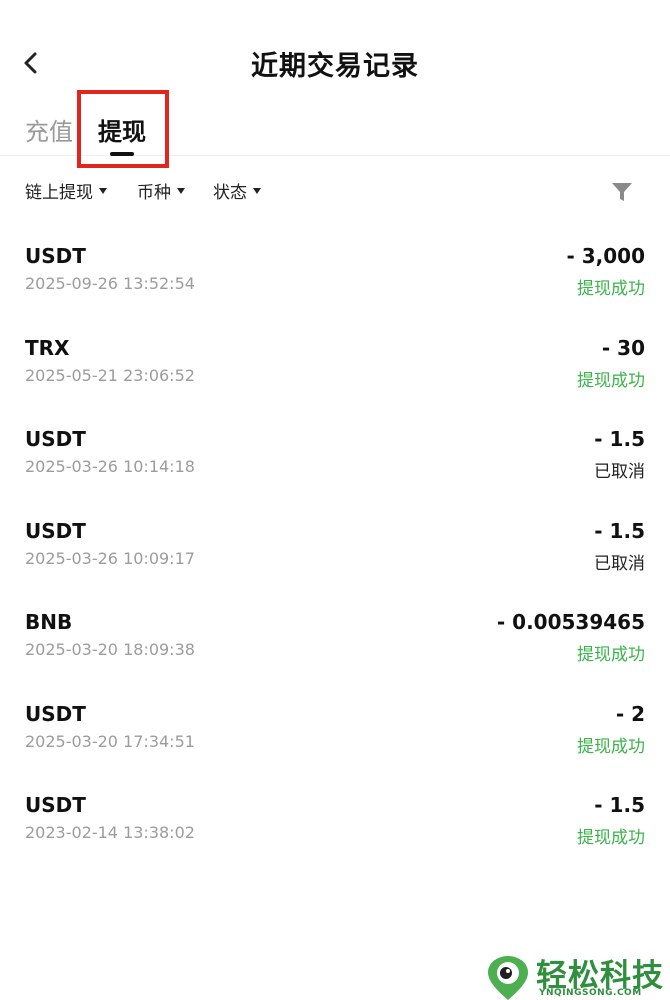 This screenshot has width=670, height=1000. I want to click on record-time: 2025-03-20 18:09:38, so click(110, 649).